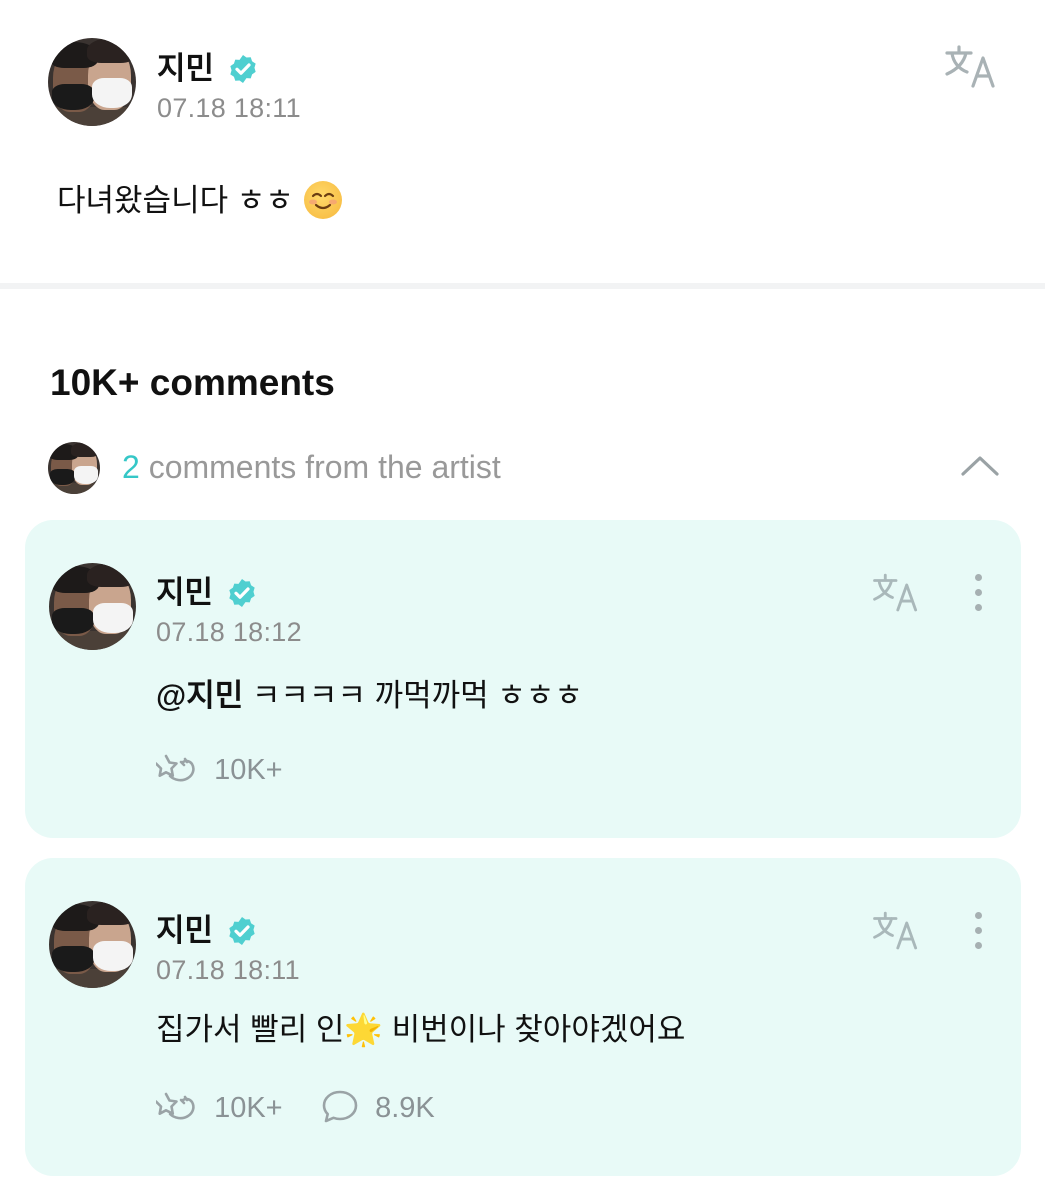 Image resolution: width=1045 pixels, height=1200 pixels. Describe the element at coordinates (74, 468) in the screenshot. I see `artist-avatar` at that location.